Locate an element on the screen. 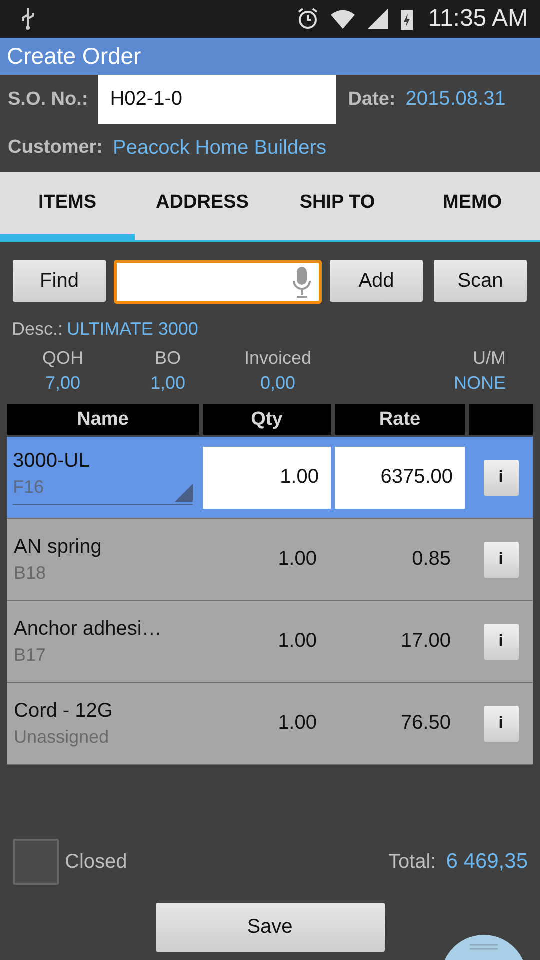 The image size is (540, 960). stat-label: QOH is located at coordinates (63, 358).